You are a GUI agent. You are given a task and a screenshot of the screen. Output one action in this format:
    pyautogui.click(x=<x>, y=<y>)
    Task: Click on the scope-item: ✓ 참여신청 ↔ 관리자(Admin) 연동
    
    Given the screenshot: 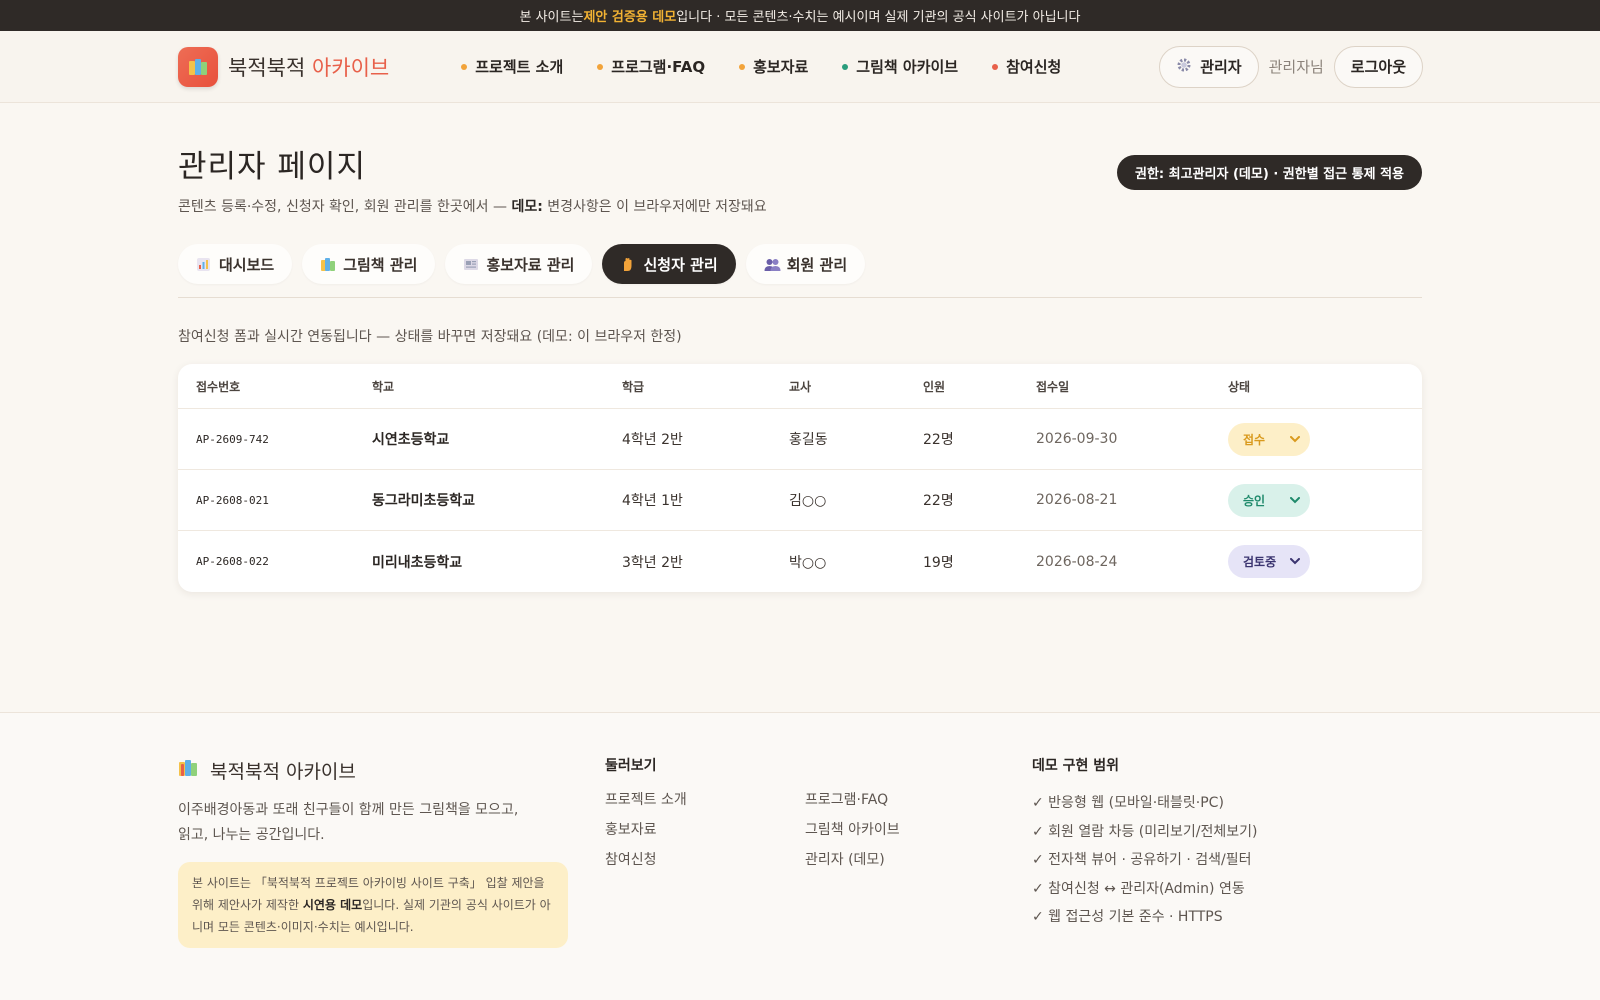 What is the action you would take?
    pyautogui.click(x=1138, y=888)
    